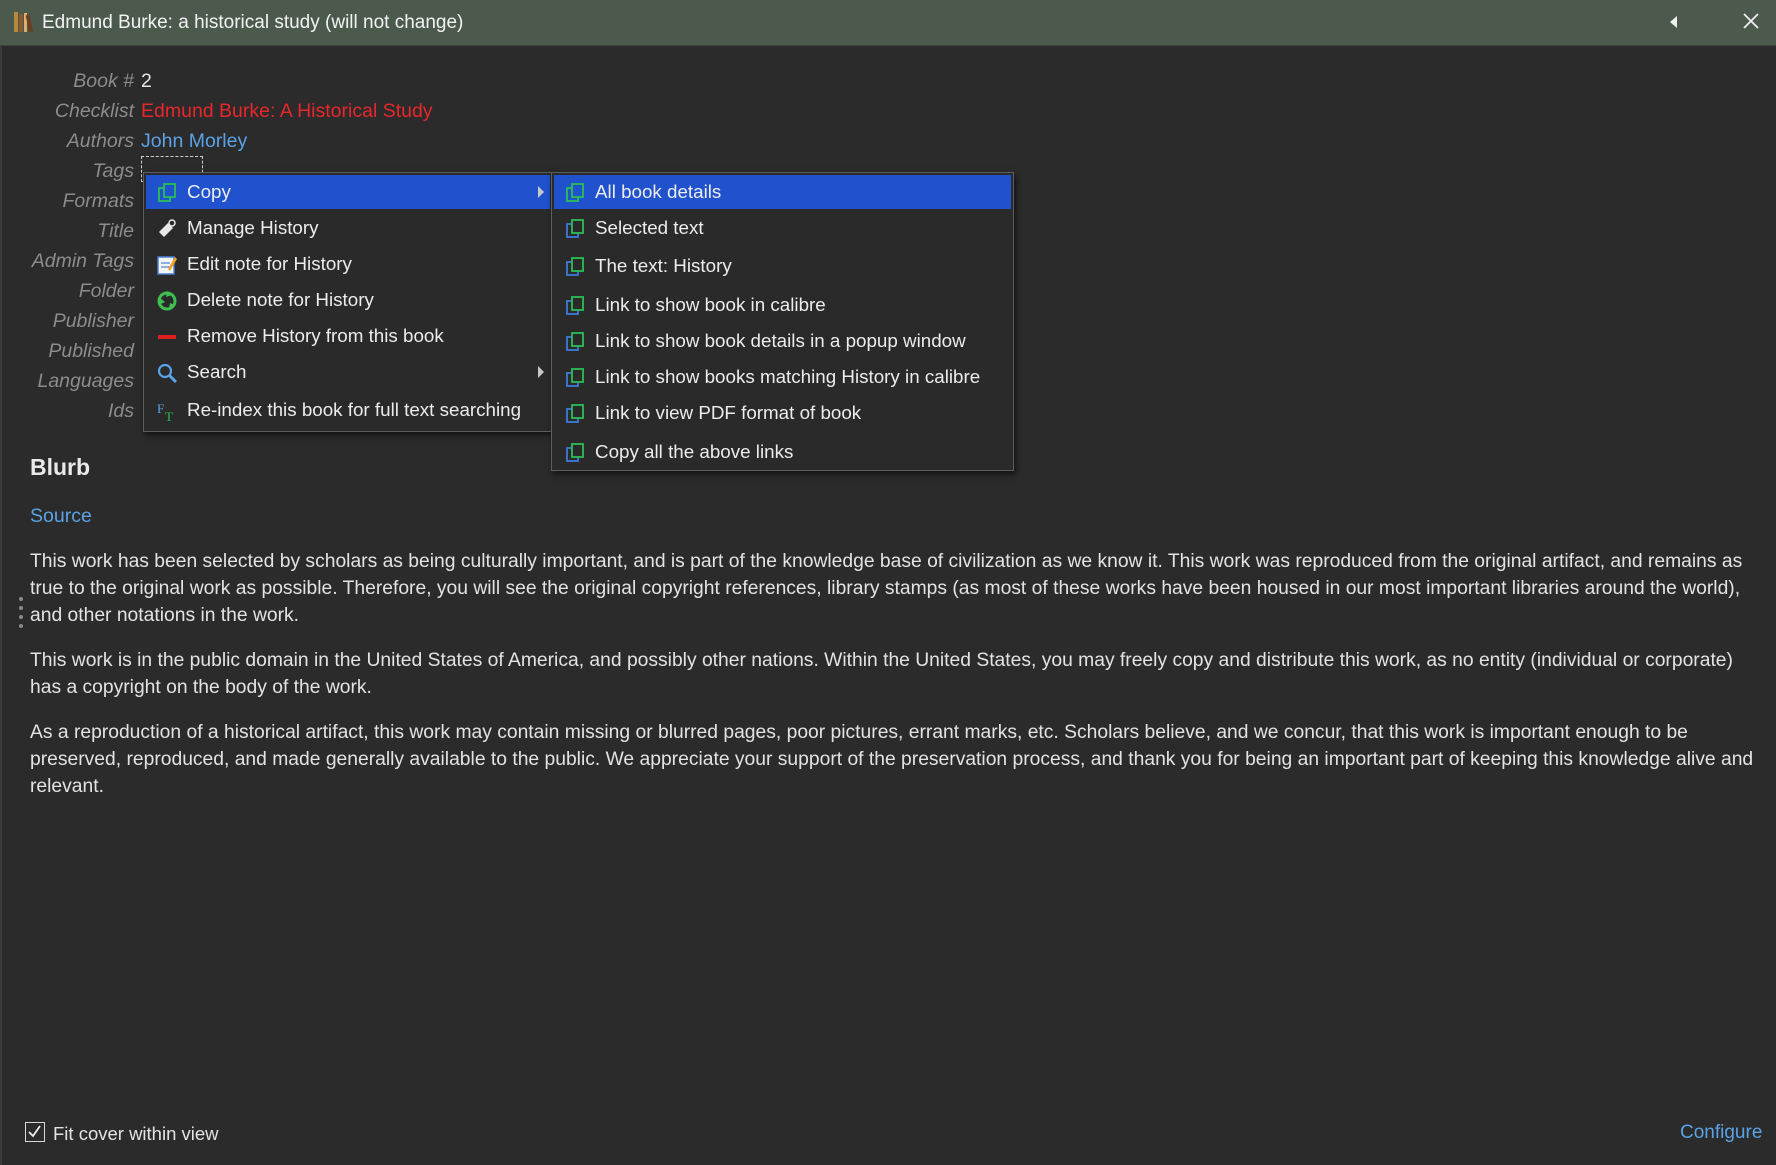  What do you see at coordinates (269, 263) in the screenshot?
I see `menu-item-label: Edit note for History` at bounding box center [269, 263].